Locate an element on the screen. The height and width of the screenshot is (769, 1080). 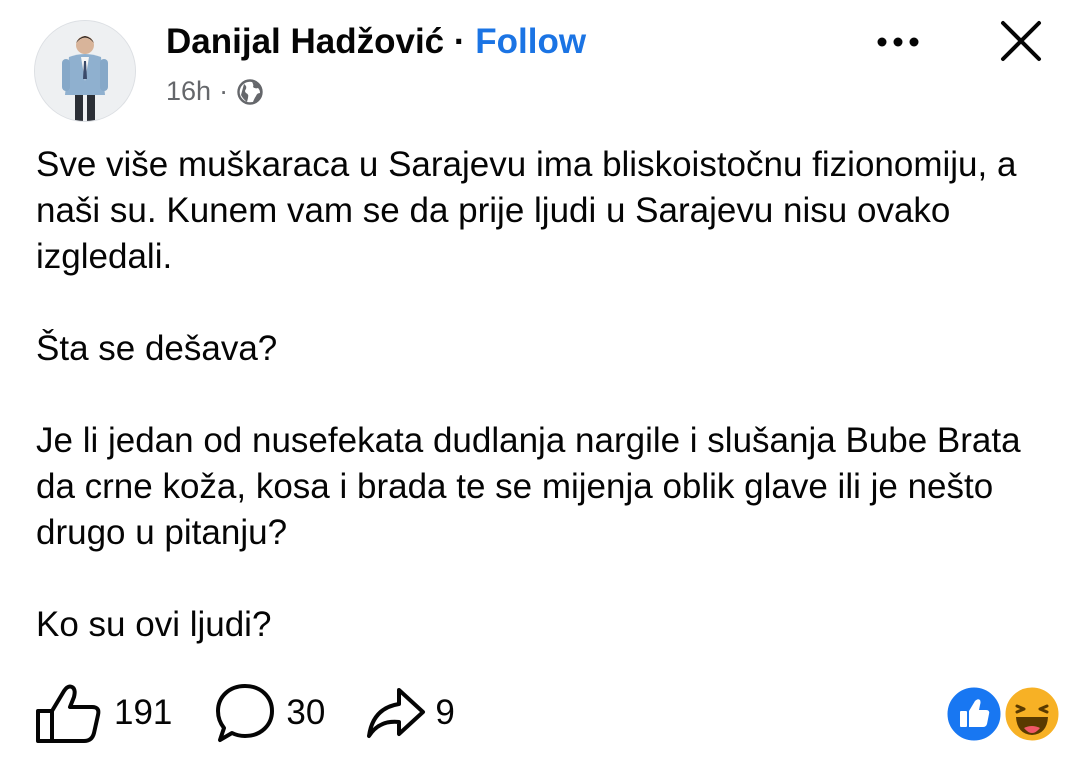
follow-button: Follow is located at coordinates (530, 41).